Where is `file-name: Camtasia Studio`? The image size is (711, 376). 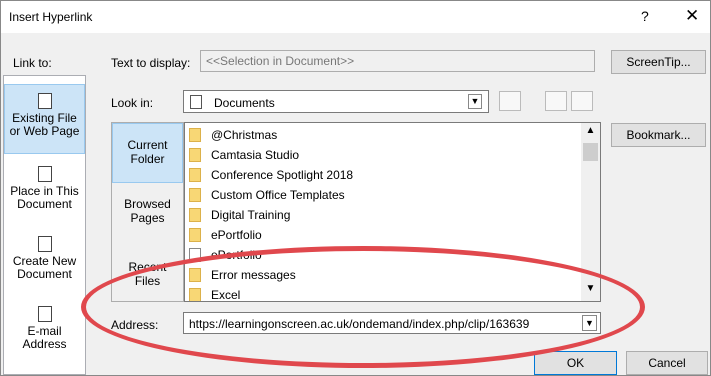 file-name: Camtasia Studio is located at coordinates (255, 155).